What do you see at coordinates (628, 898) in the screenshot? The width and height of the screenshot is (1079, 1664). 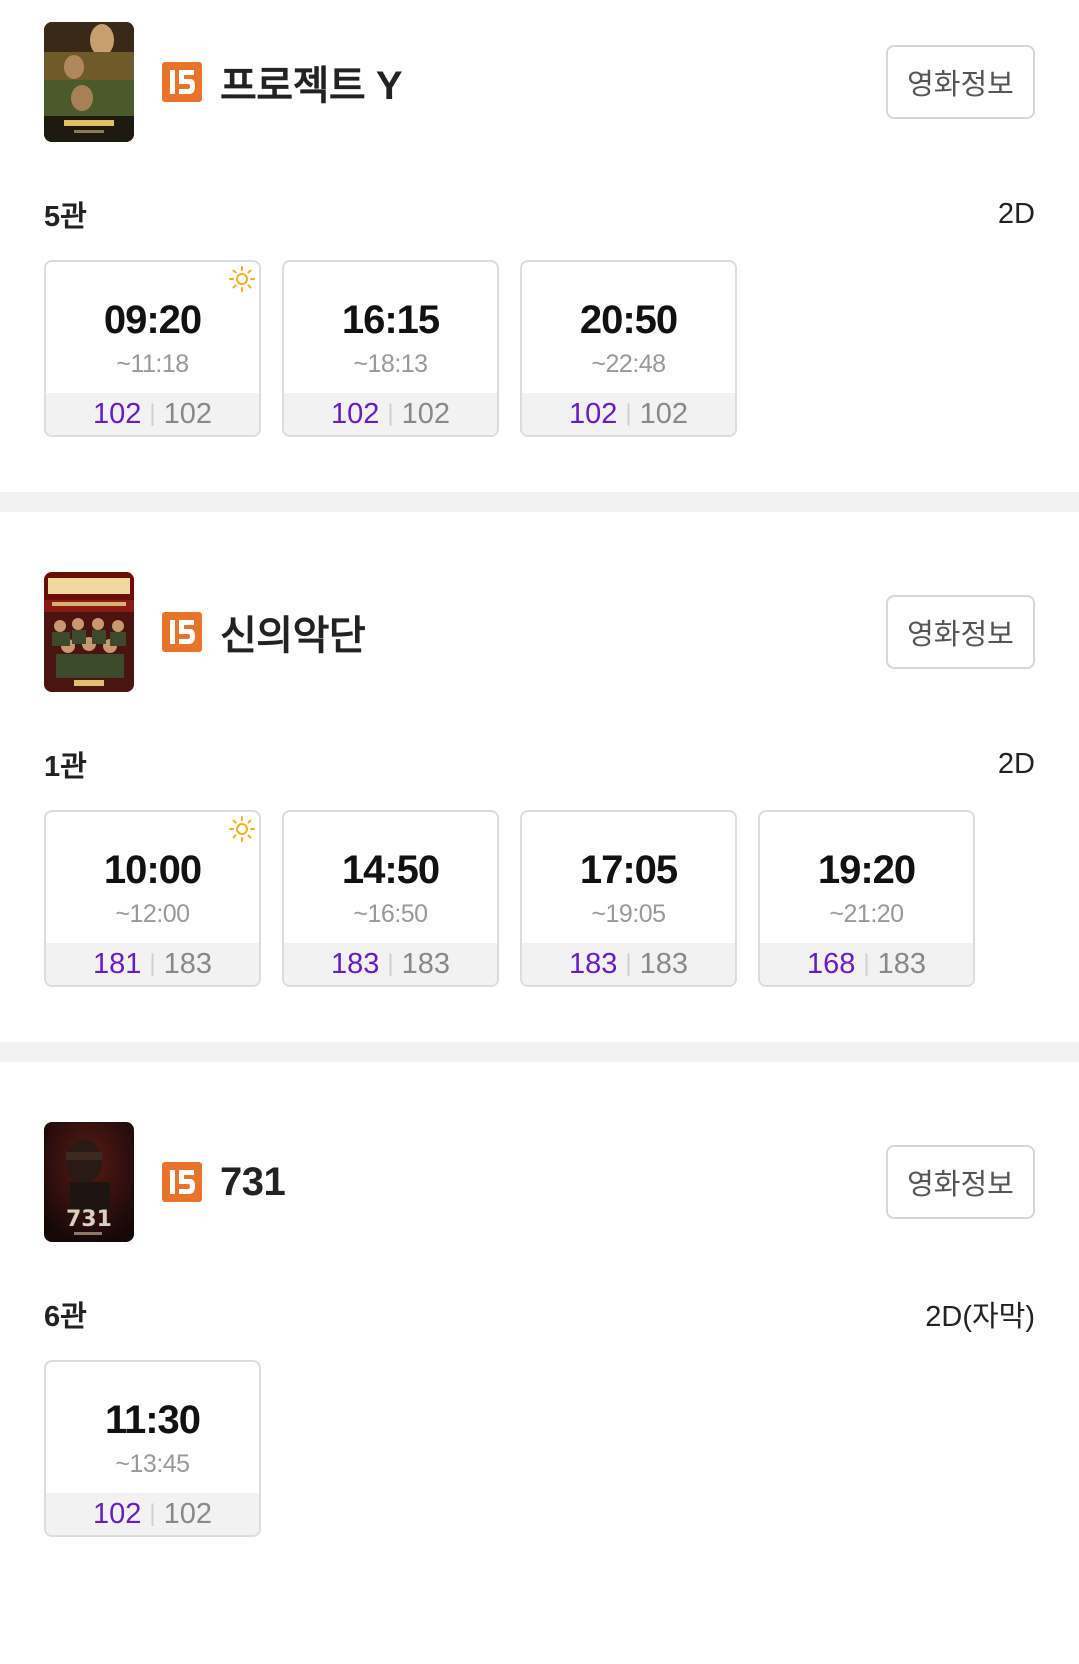 I see `showtime-card: 17:05 ~19:05 183 | 183` at bounding box center [628, 898].